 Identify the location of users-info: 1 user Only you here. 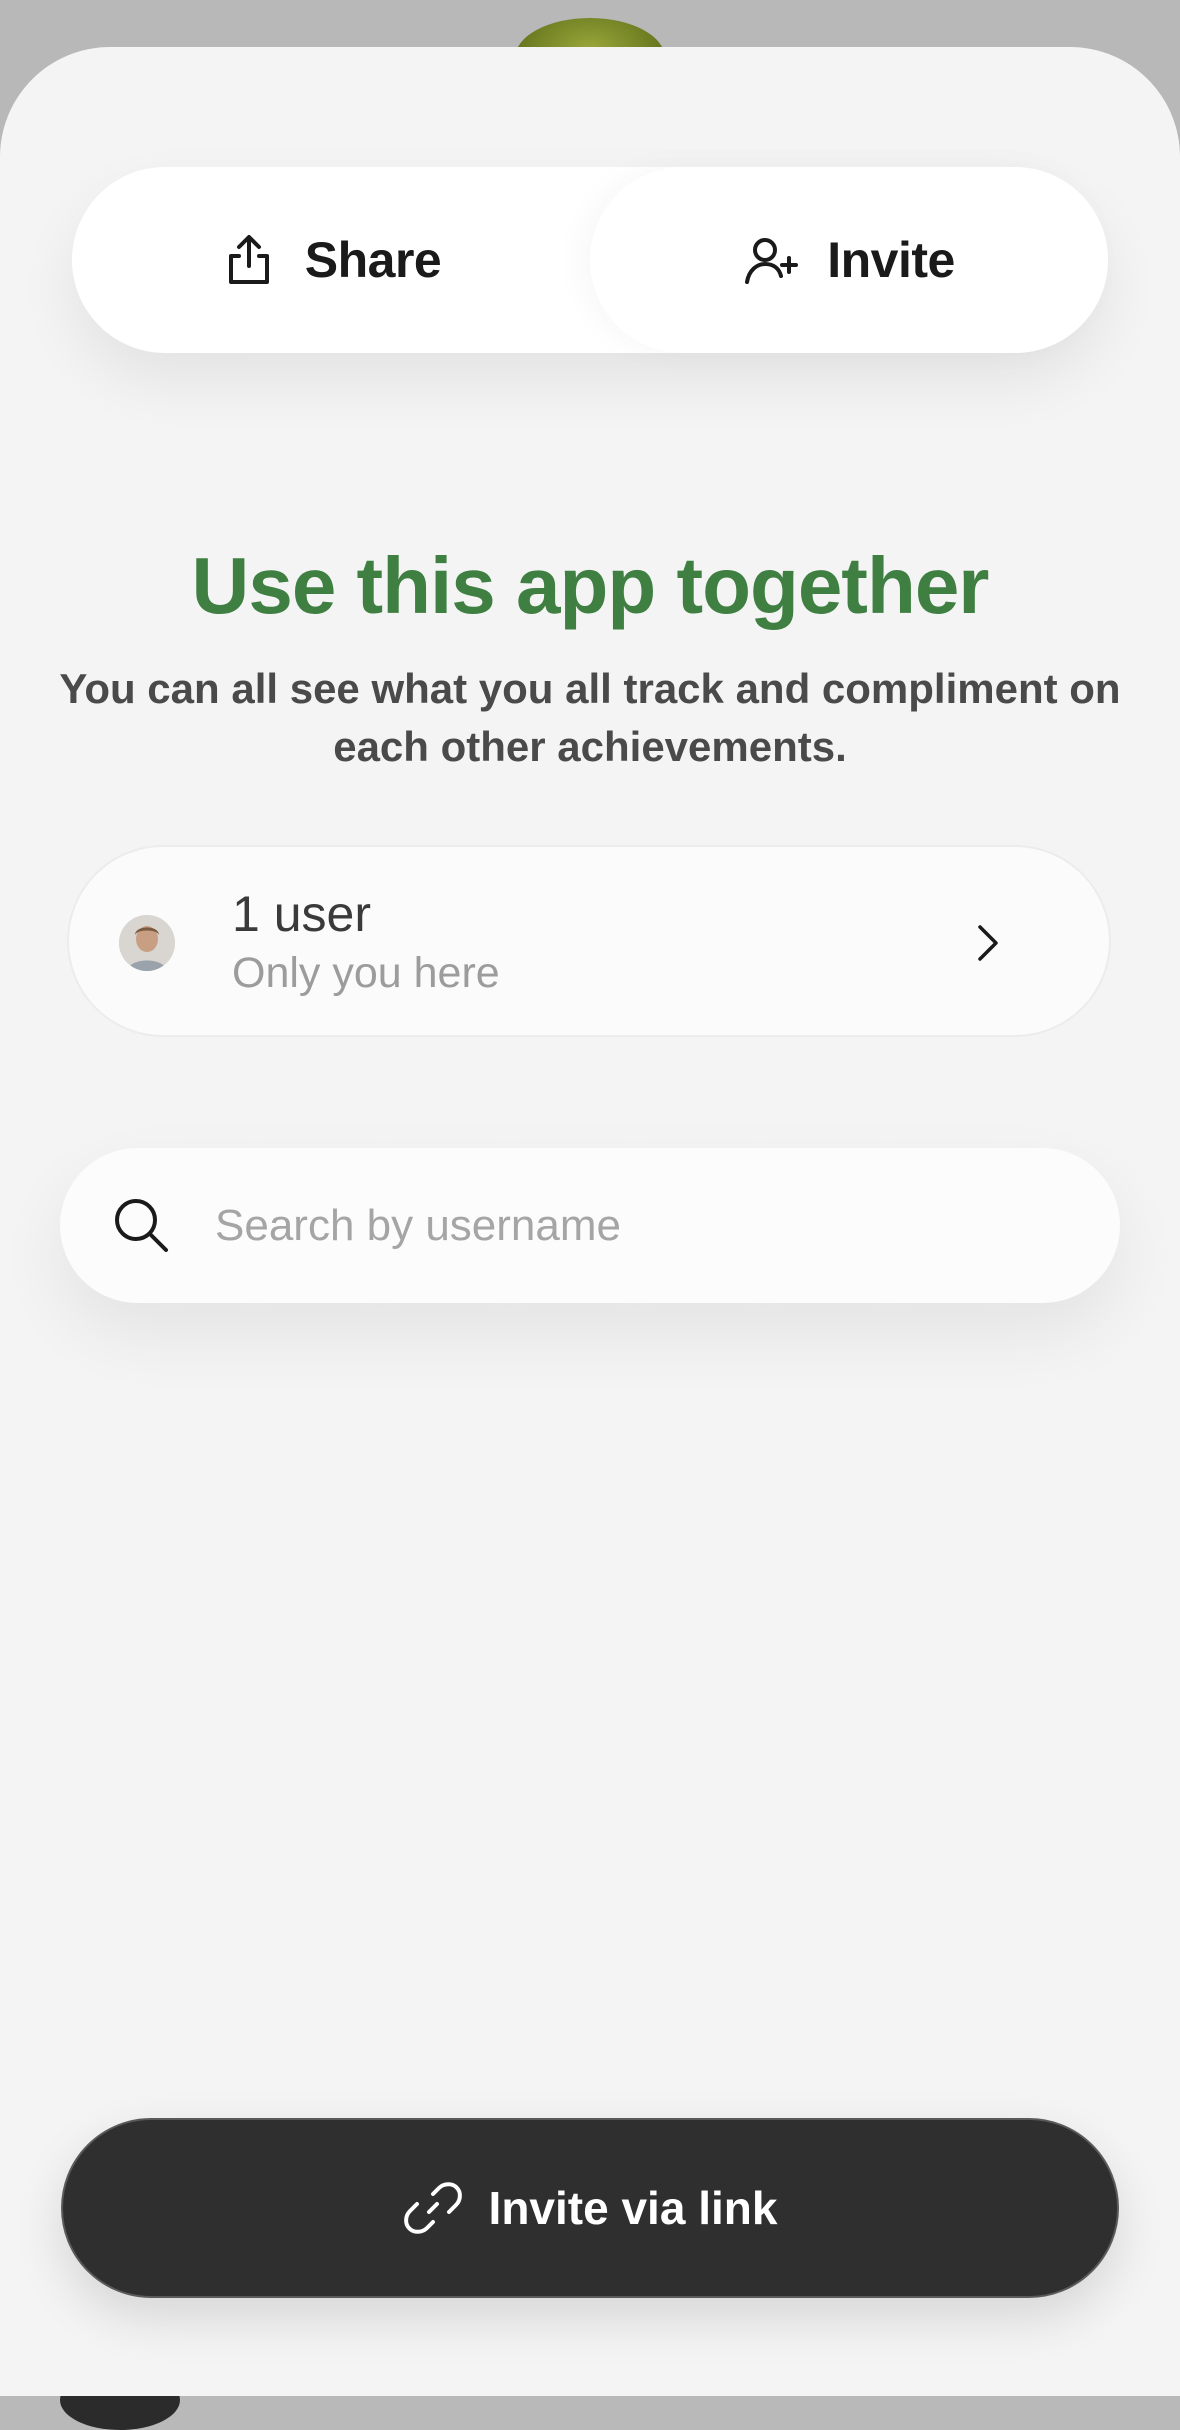
(366, 941).